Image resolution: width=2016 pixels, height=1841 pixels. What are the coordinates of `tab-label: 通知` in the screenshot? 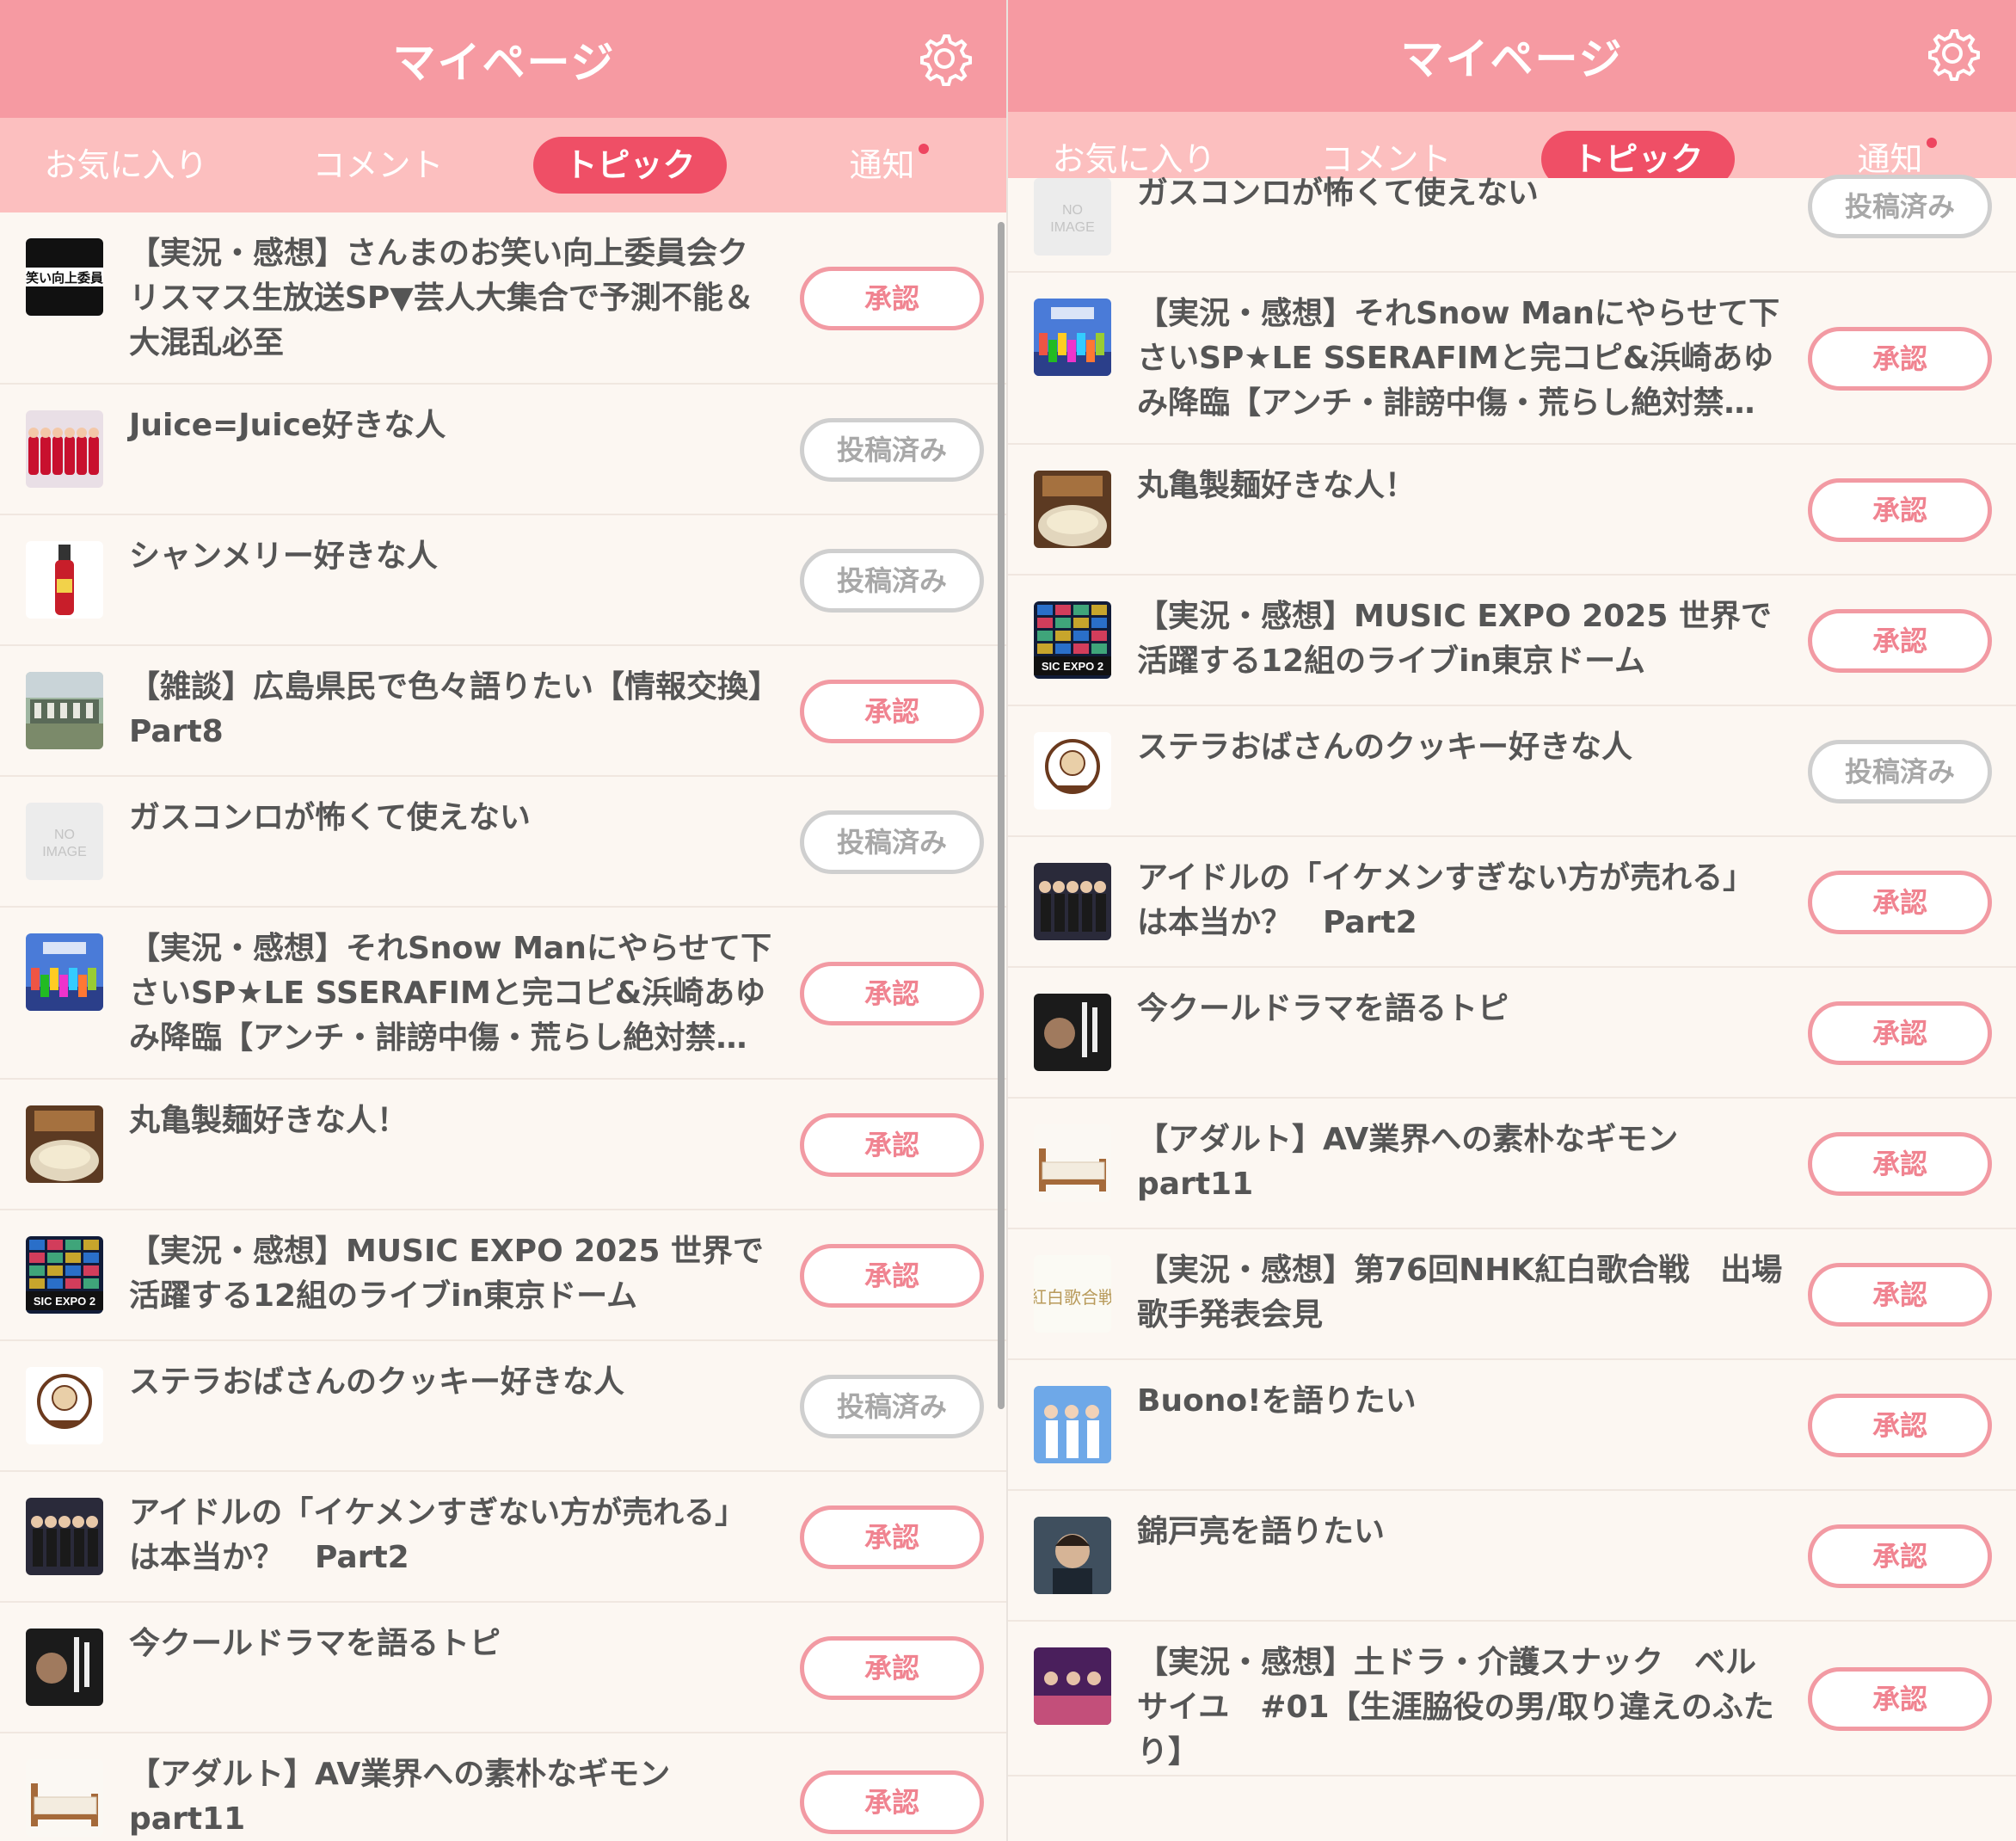 It's located at (882, 165).